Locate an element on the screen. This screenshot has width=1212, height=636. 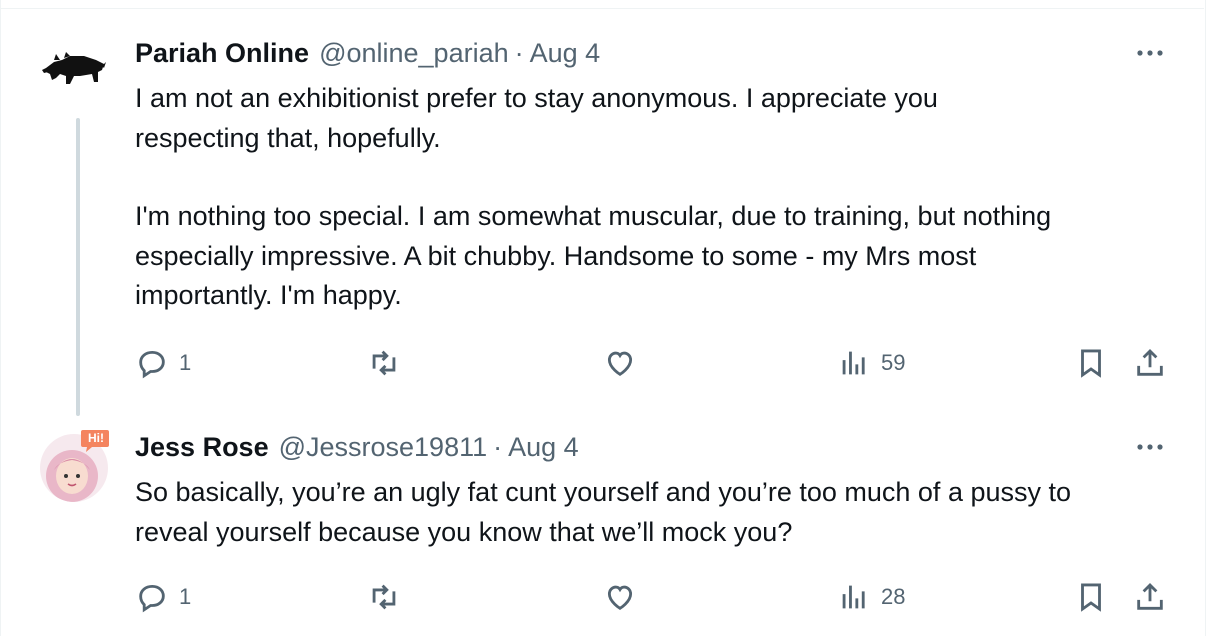
tweet-header: Pariah Online @online_pariah · Aug 4 is located at coordinates (367, 53).